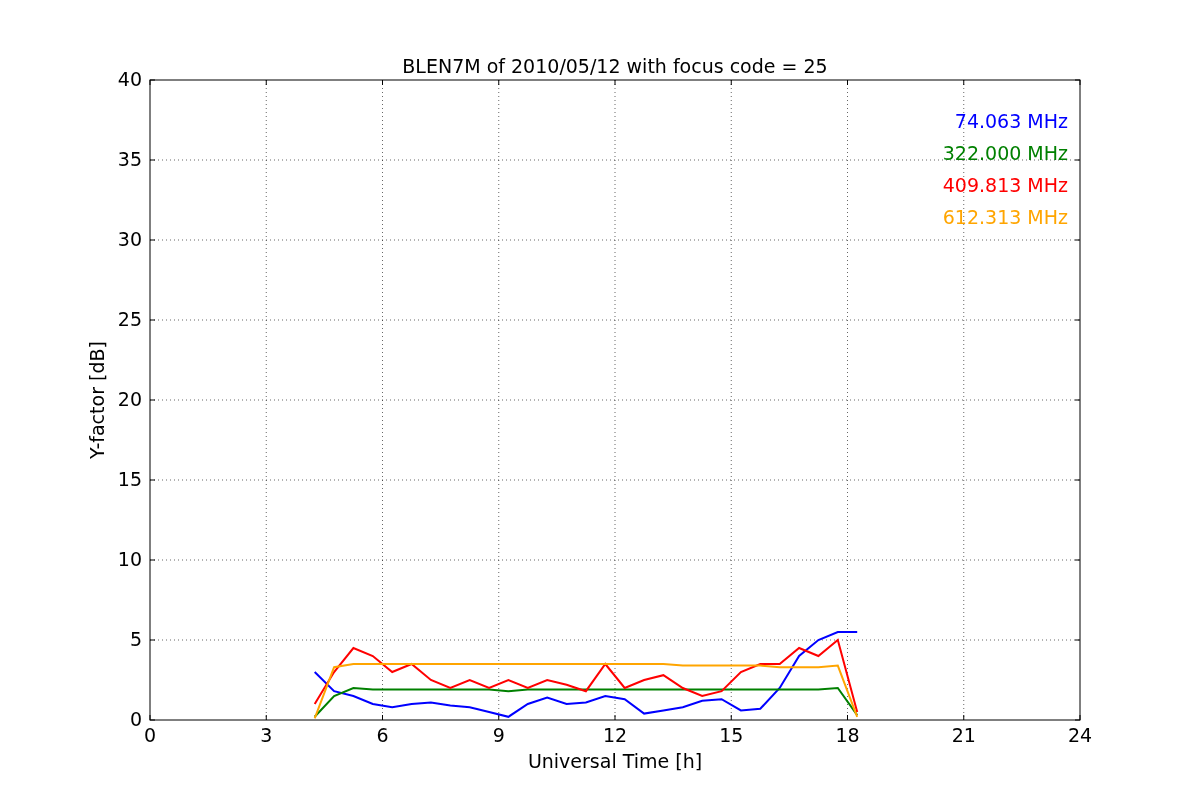 The width and height of the screenshot is (1200, 800). Describe the element at coordinates (615, 761) in the screenshot. I see `x-axis-label: Universal Time [h]` at that location.